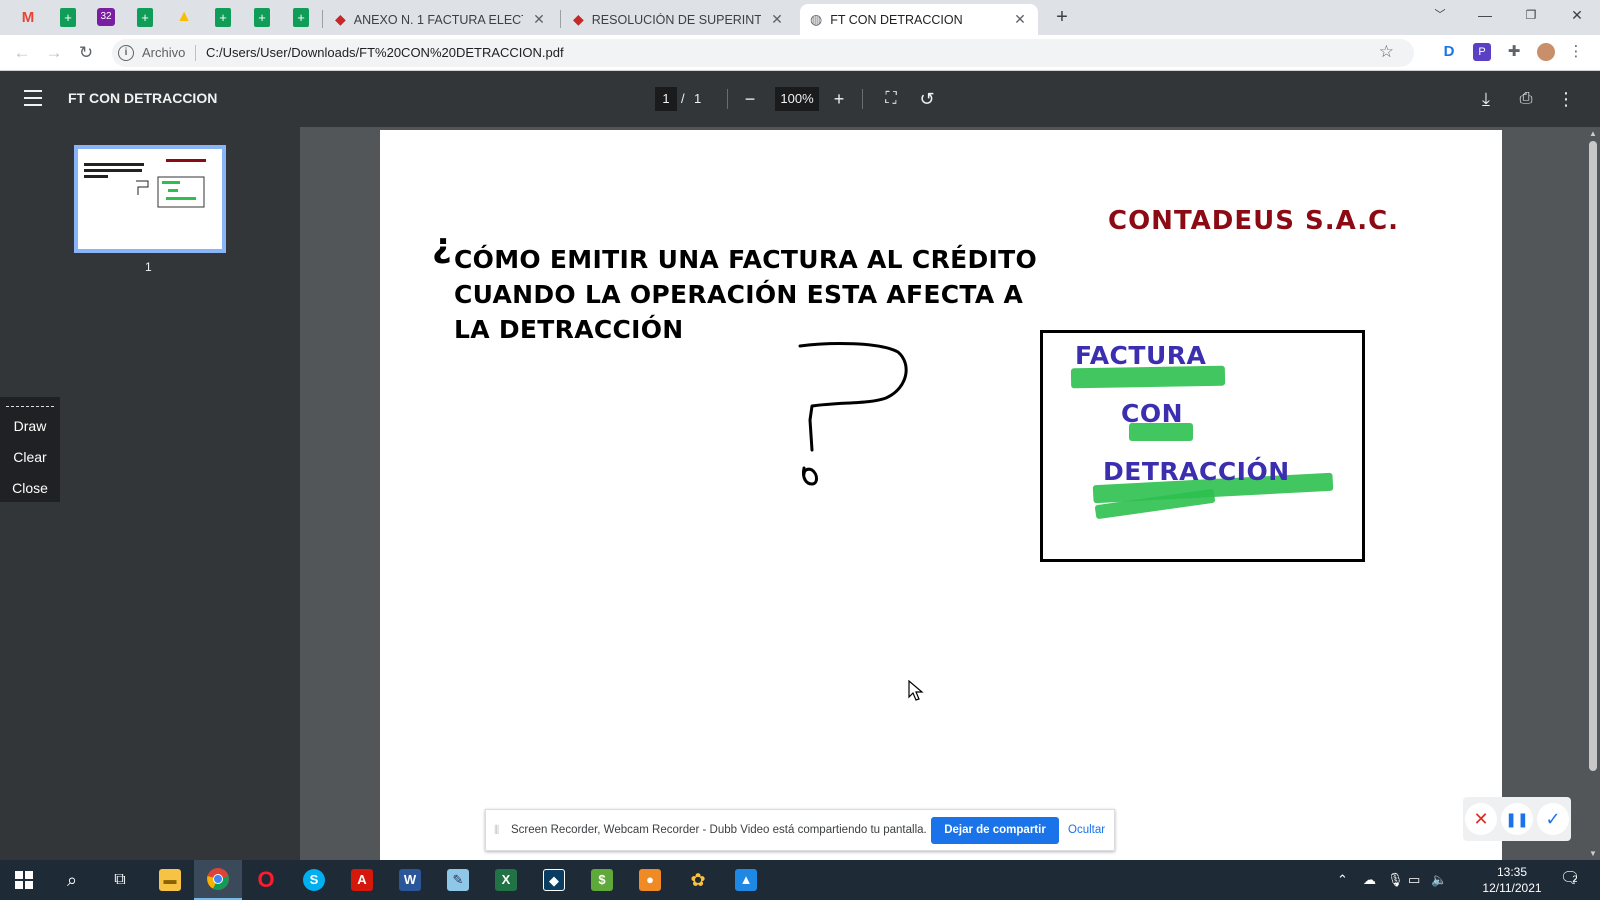  Describe the element at coordinates (1062, 17) in the screenshot. I see `new-tab-button: +` at that location.